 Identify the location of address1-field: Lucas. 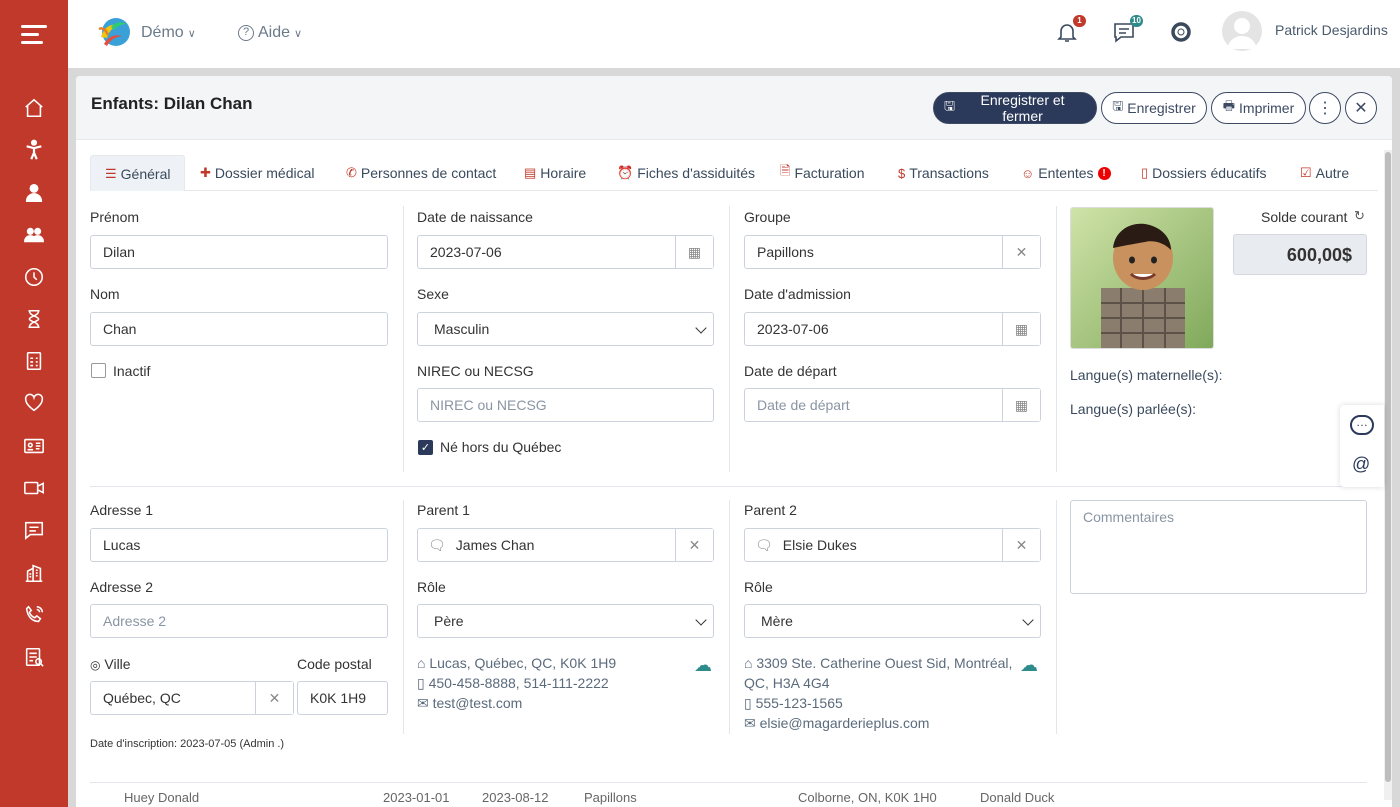
(239, 545).